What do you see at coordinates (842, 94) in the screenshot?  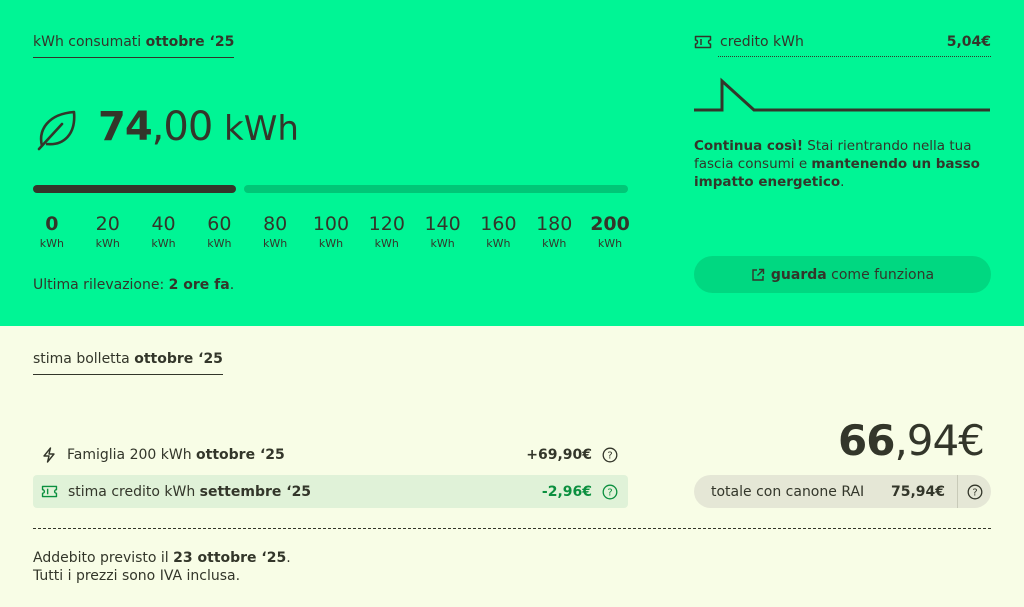 I see `credit-graph` at bounding box center [842, 94].